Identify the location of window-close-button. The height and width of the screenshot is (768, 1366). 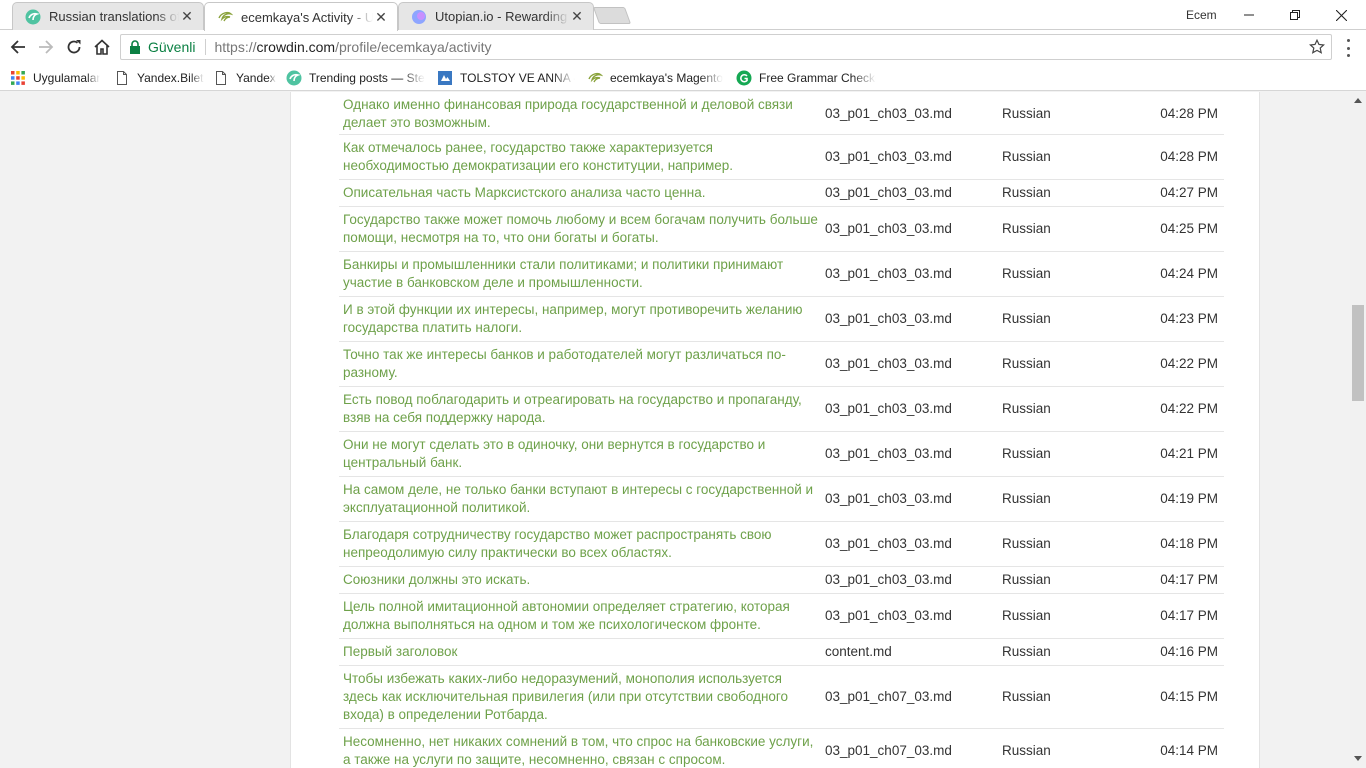
(1341, 15).